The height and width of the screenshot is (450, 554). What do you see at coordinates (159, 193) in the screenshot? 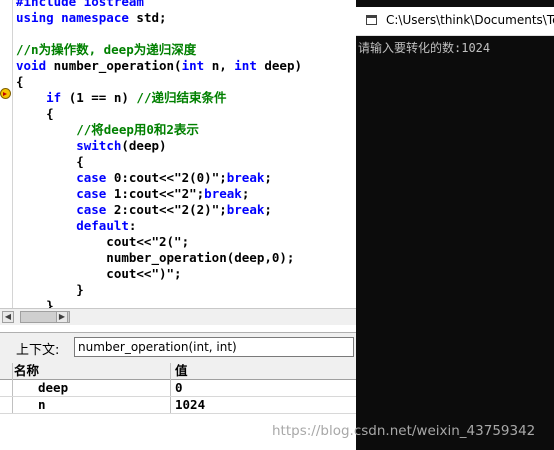
I see `code-token: 1:cout<<"2";` at bounding box center [159, 193].